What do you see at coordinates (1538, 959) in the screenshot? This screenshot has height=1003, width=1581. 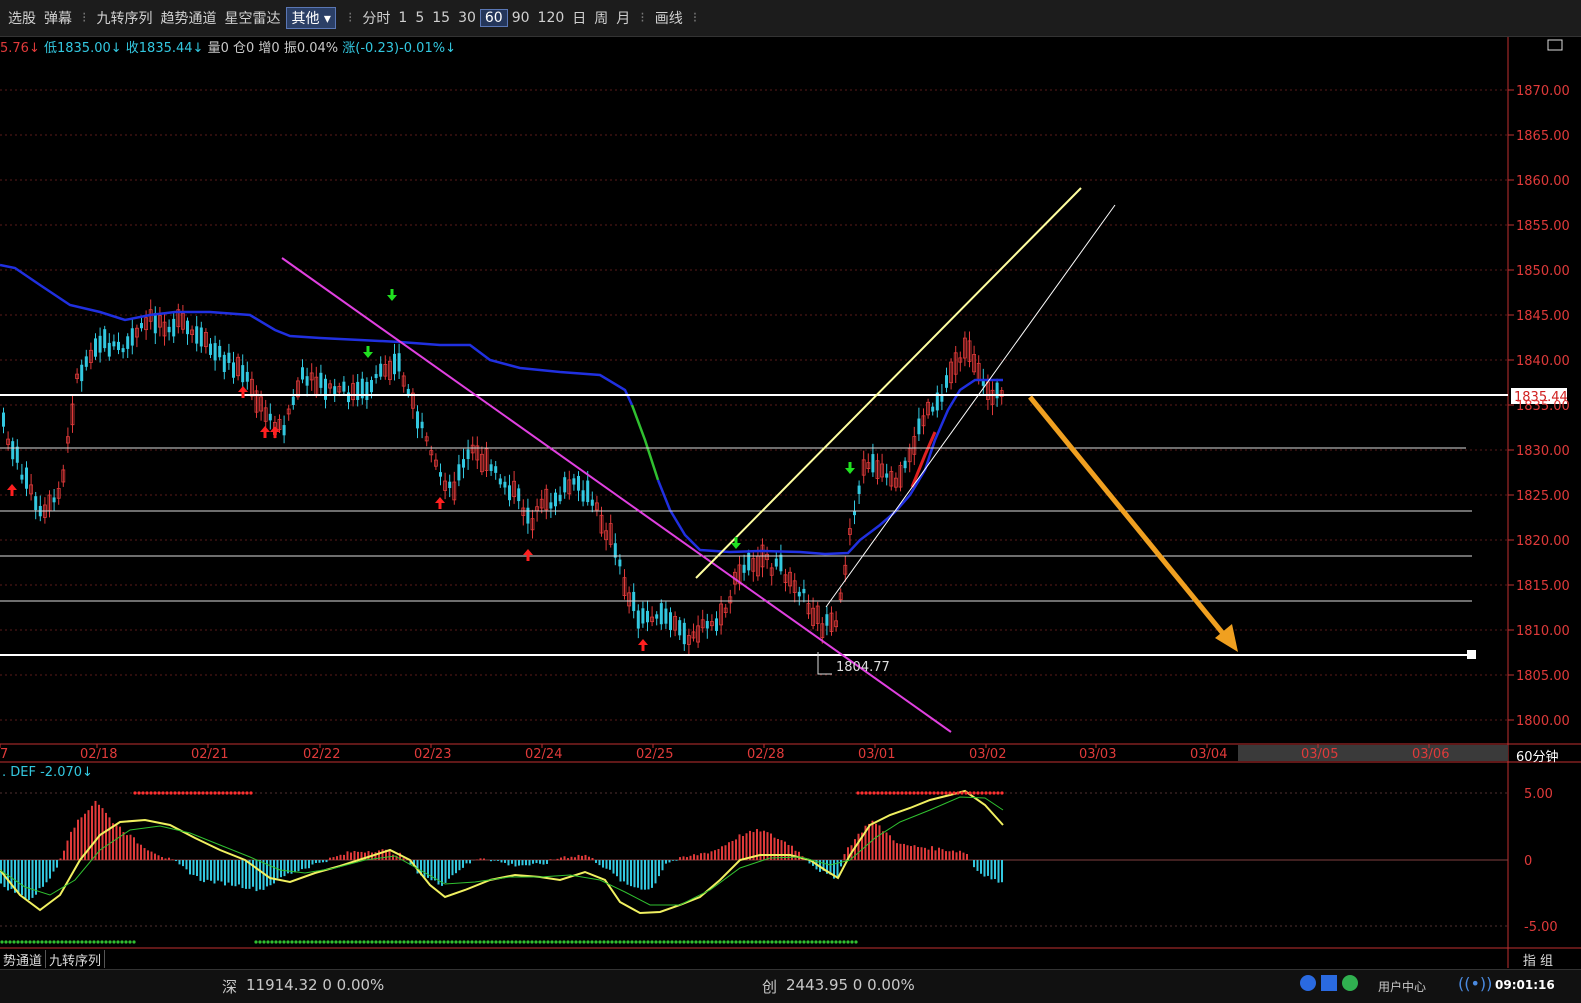 I see `indicator-group-tab: 指 组` at bounding box center [1538, 959].